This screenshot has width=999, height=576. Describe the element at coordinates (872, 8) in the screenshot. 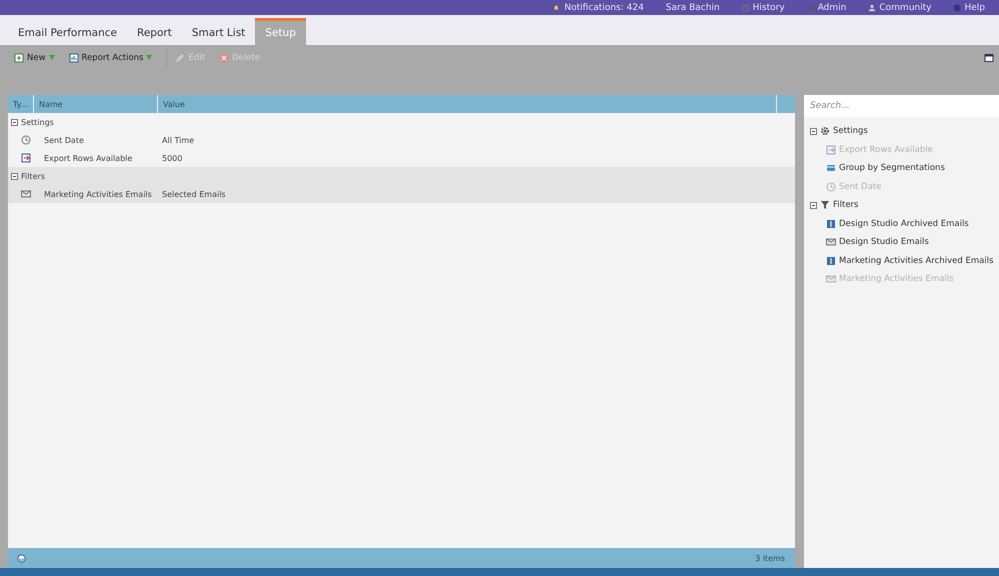

I see `people-icon` at that location.